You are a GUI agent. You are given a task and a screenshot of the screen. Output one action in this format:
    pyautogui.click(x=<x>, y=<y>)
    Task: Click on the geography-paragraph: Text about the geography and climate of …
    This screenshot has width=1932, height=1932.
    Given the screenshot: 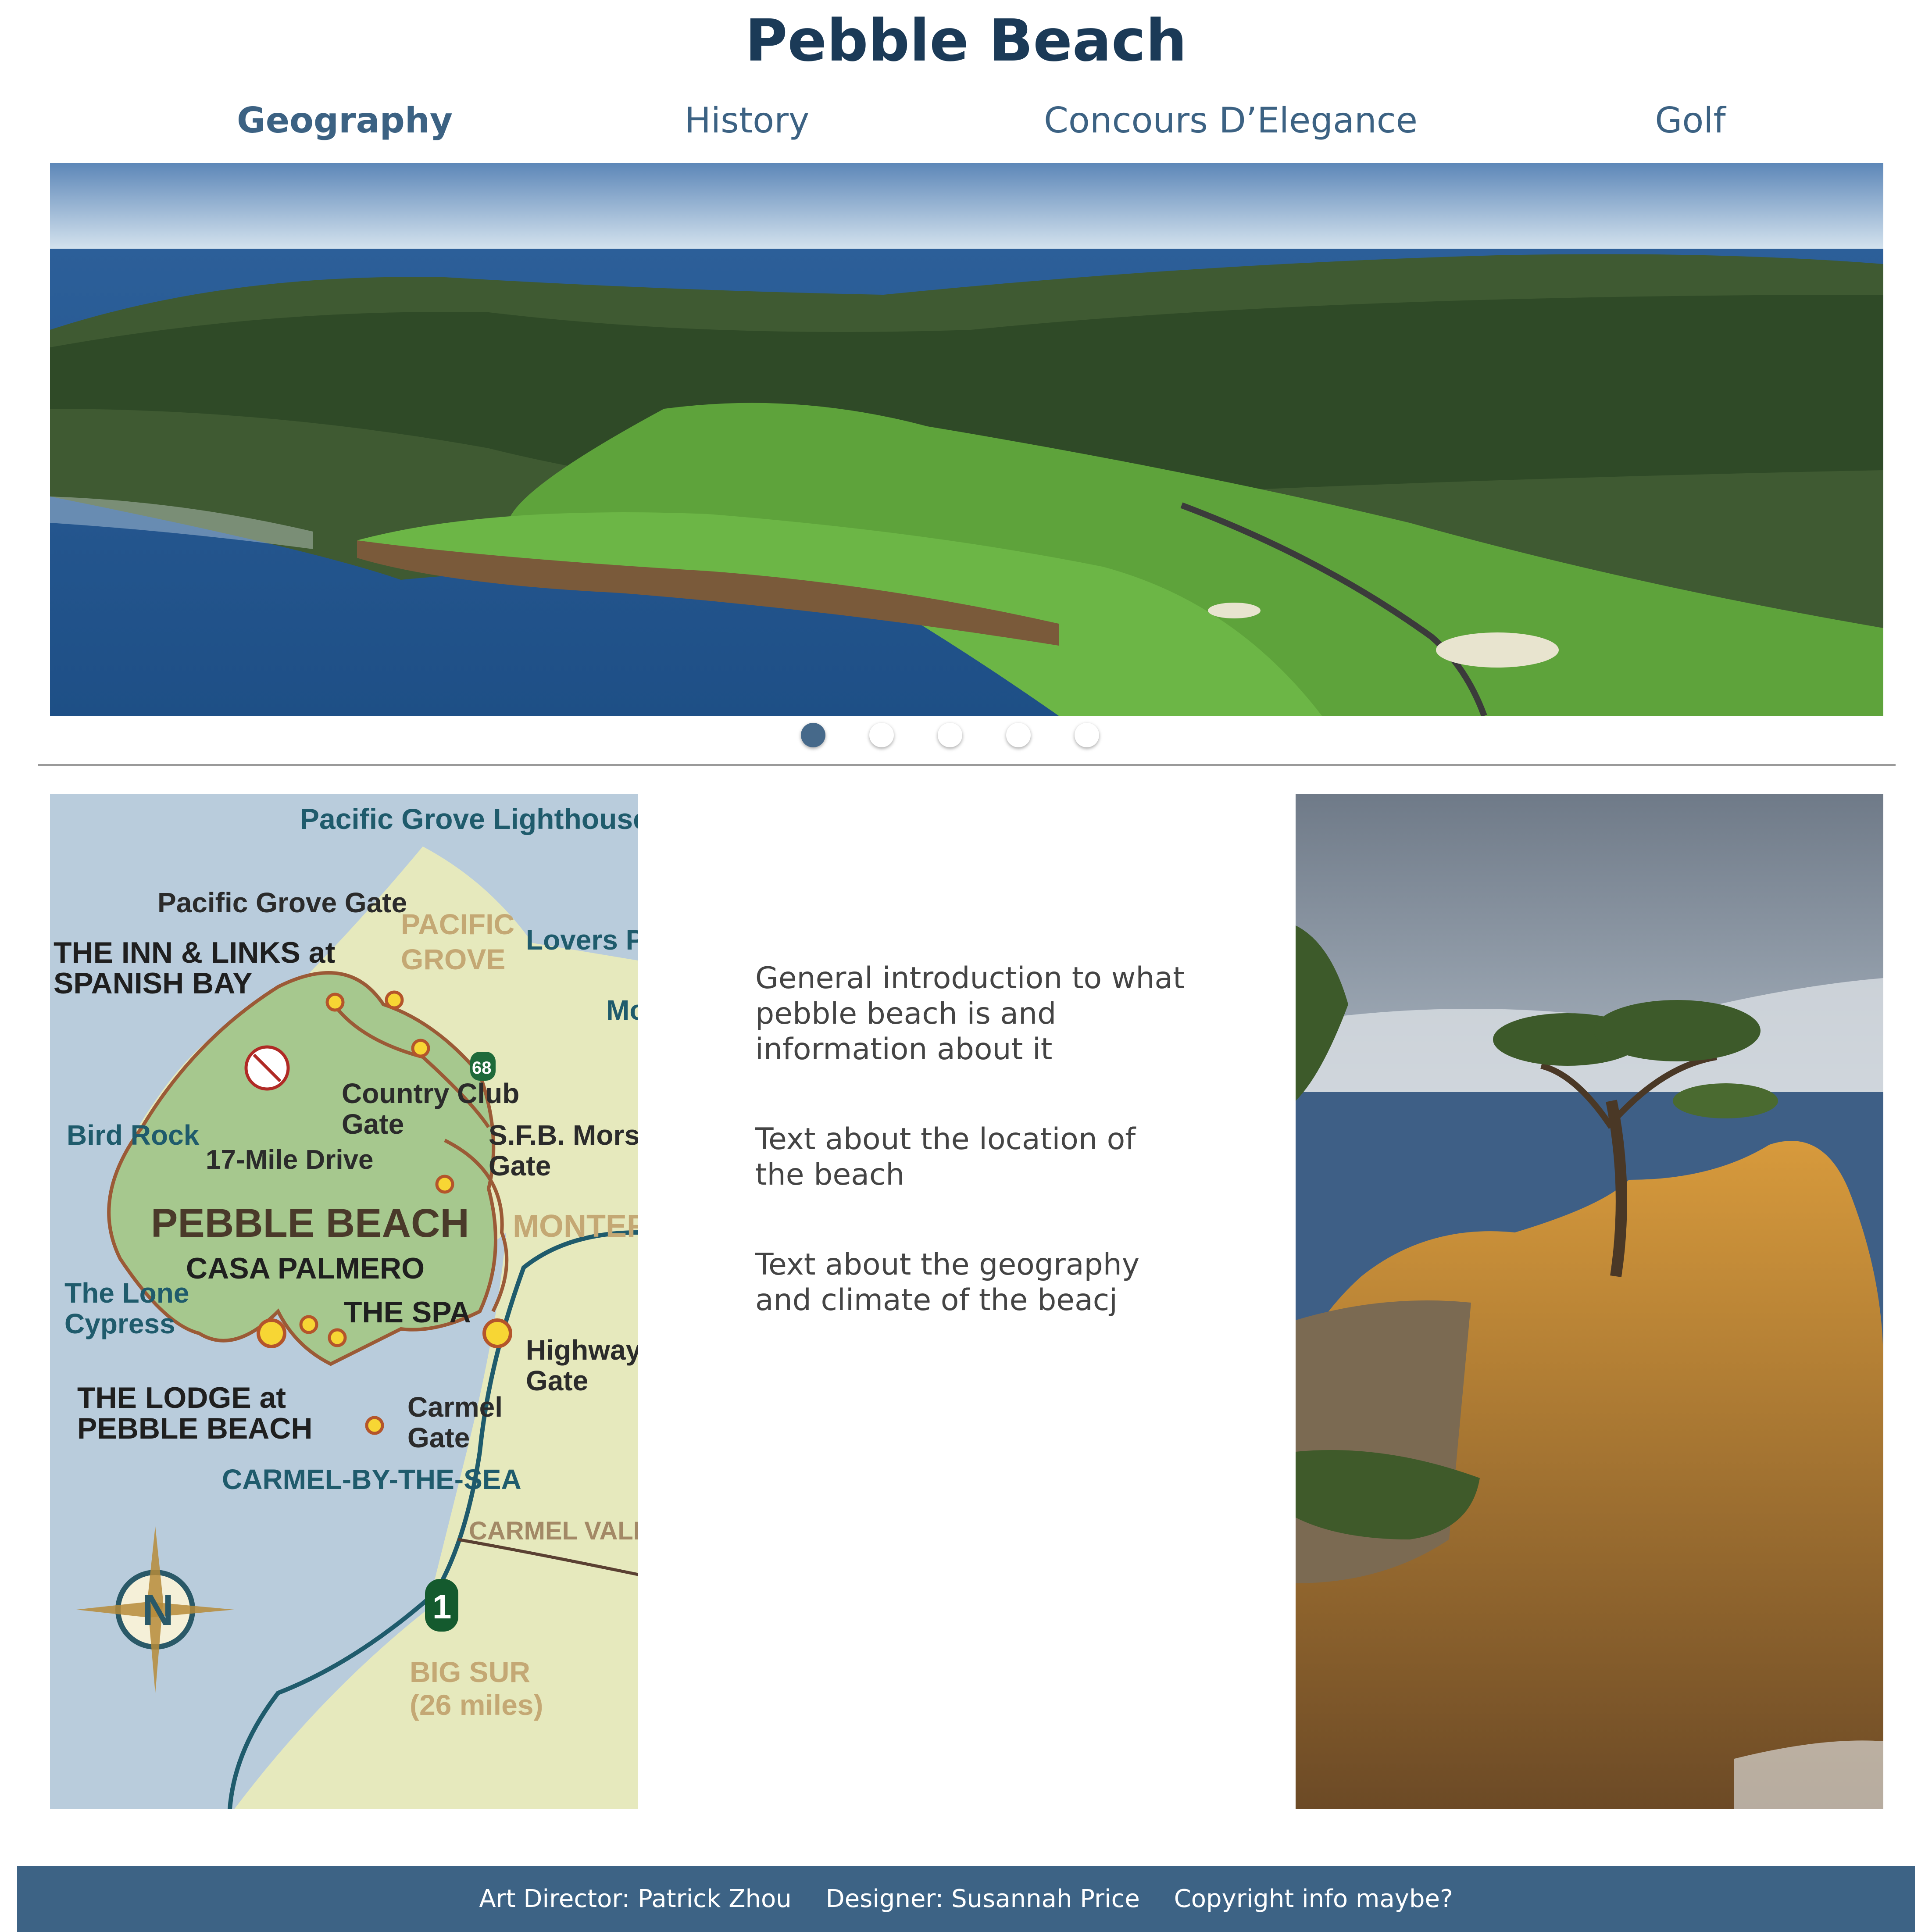 What is the action you would take?
    pyautogui.click(x=947, y=1282)
    